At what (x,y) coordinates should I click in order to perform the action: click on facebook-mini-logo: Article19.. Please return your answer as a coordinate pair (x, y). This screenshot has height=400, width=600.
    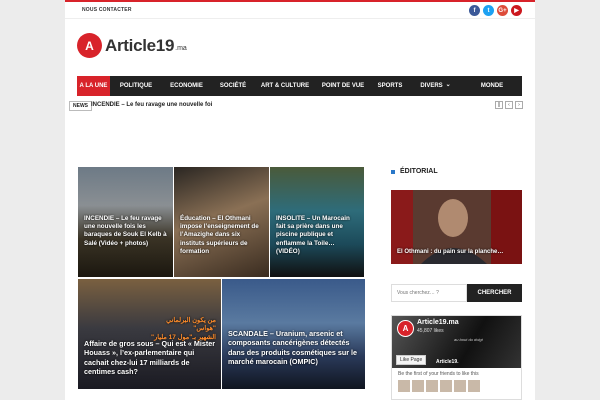
    Looking at the image, I should click on (447, 362).